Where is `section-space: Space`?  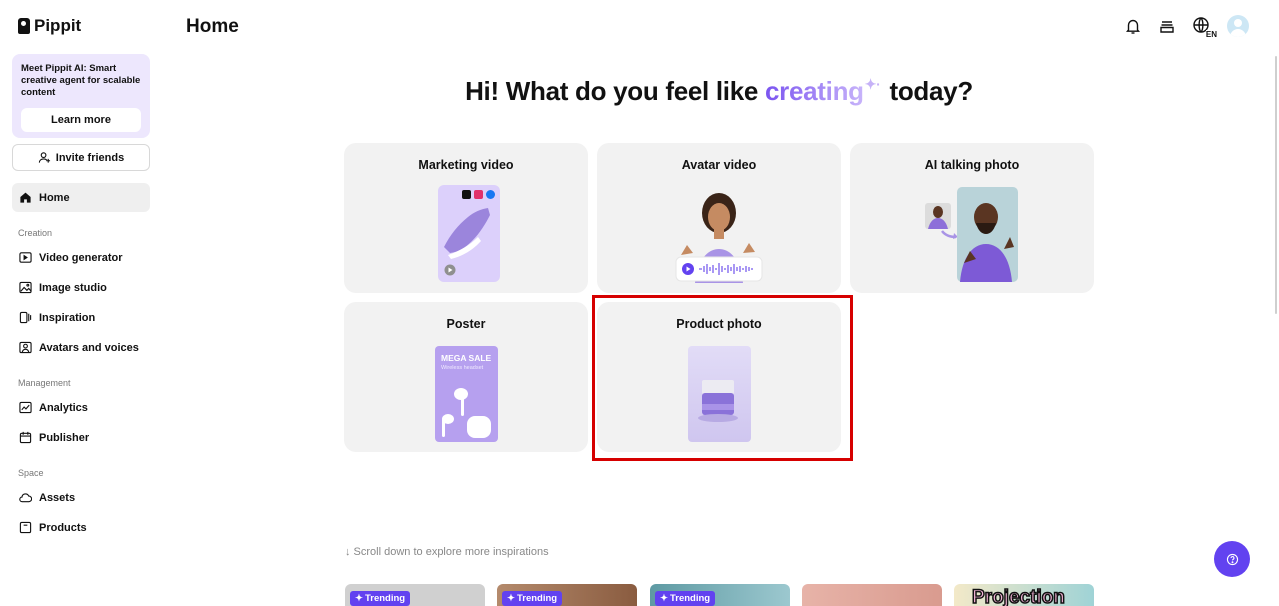
section-space: Space is located at coordinates (31, 473).